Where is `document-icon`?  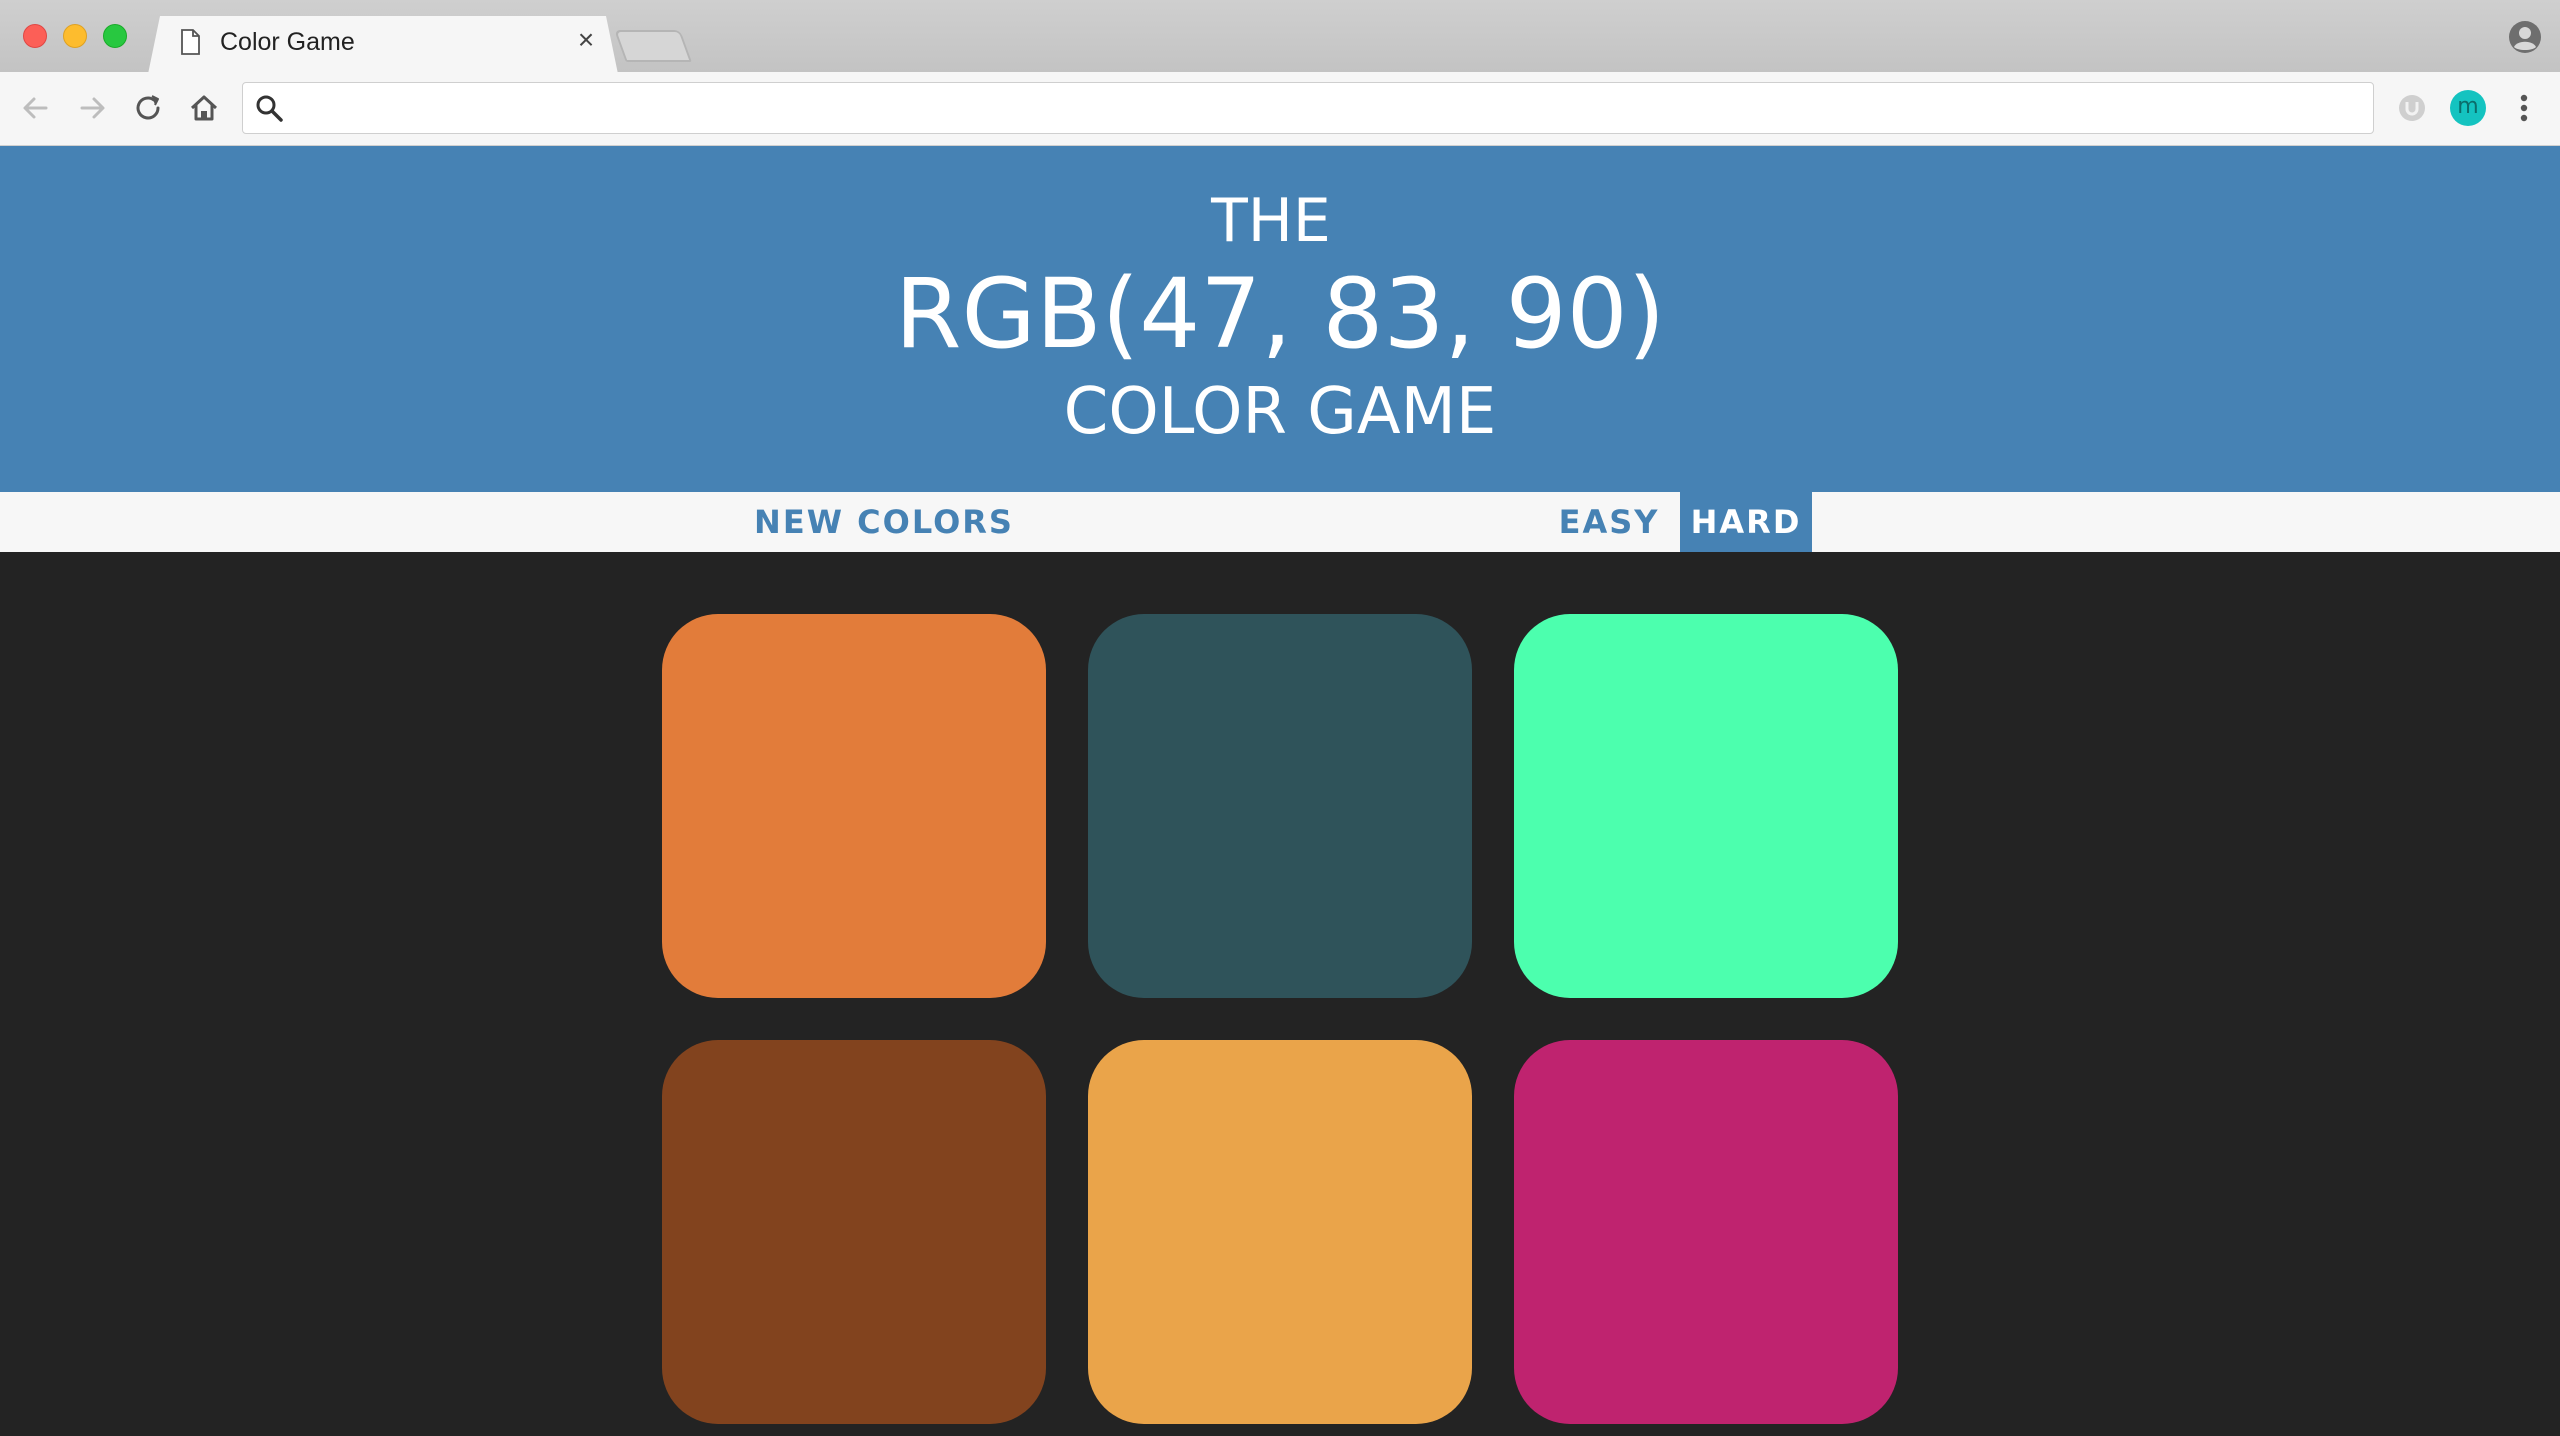
document-icon is located at coordinates (190, 42).